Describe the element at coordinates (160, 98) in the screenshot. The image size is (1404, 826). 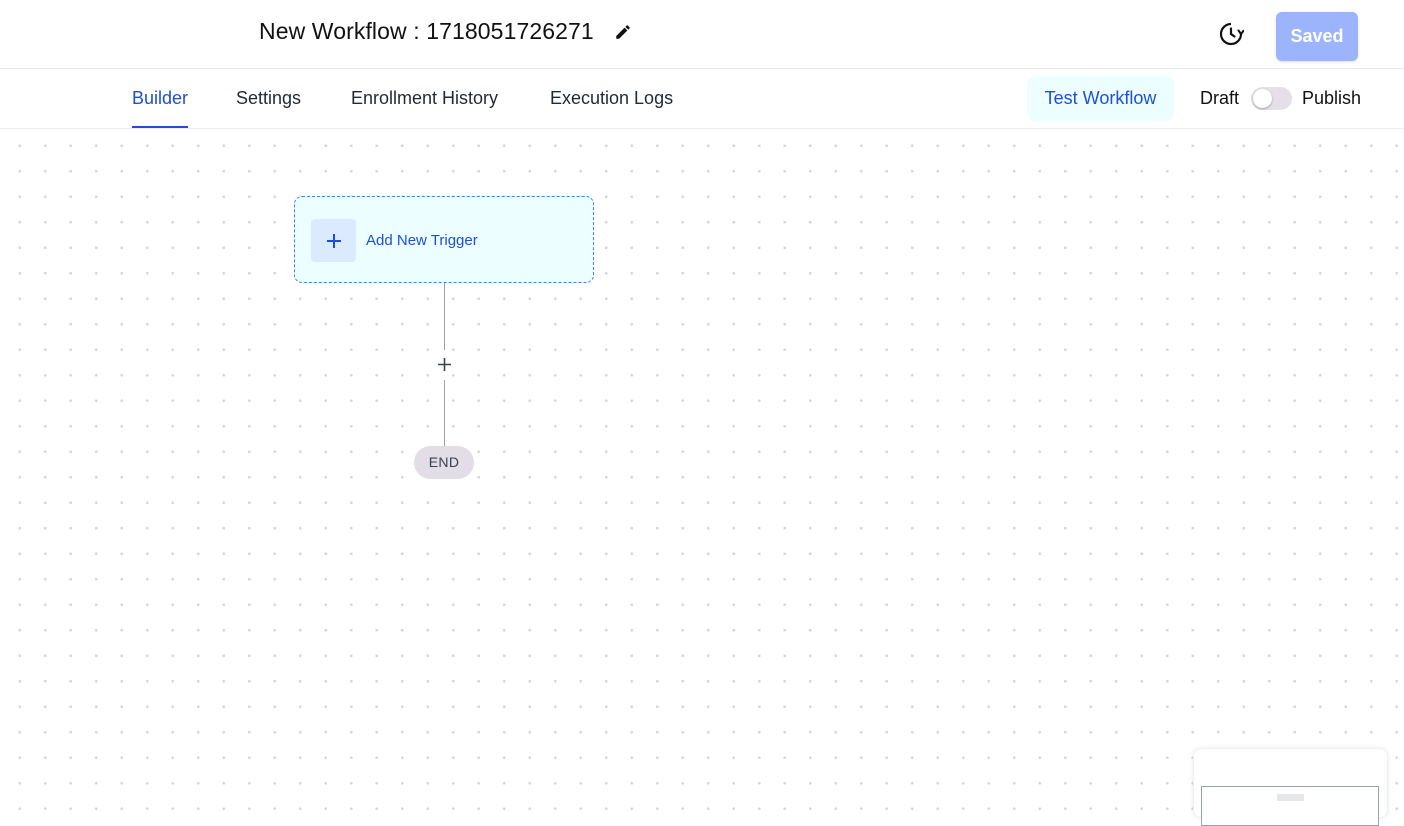
I see `tab-builder: Builder` at that location.